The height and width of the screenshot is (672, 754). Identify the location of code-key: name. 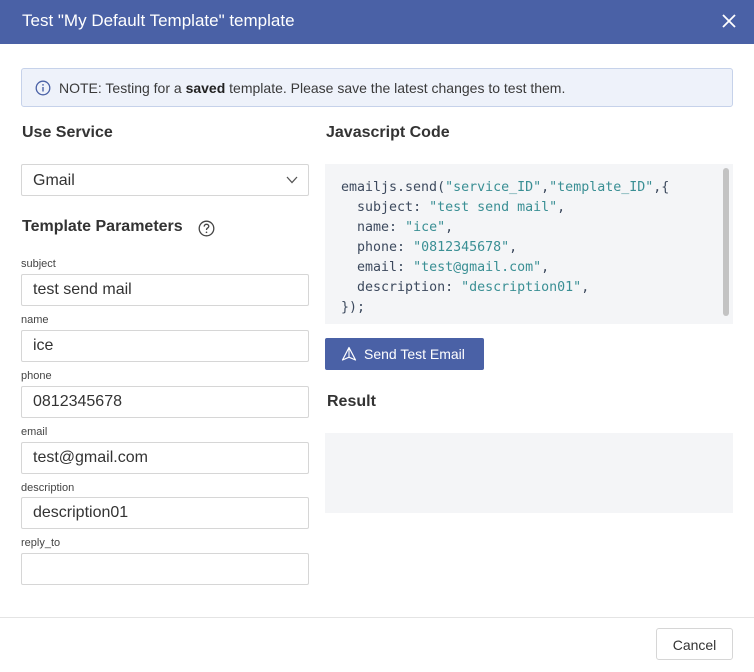
(373, 227).